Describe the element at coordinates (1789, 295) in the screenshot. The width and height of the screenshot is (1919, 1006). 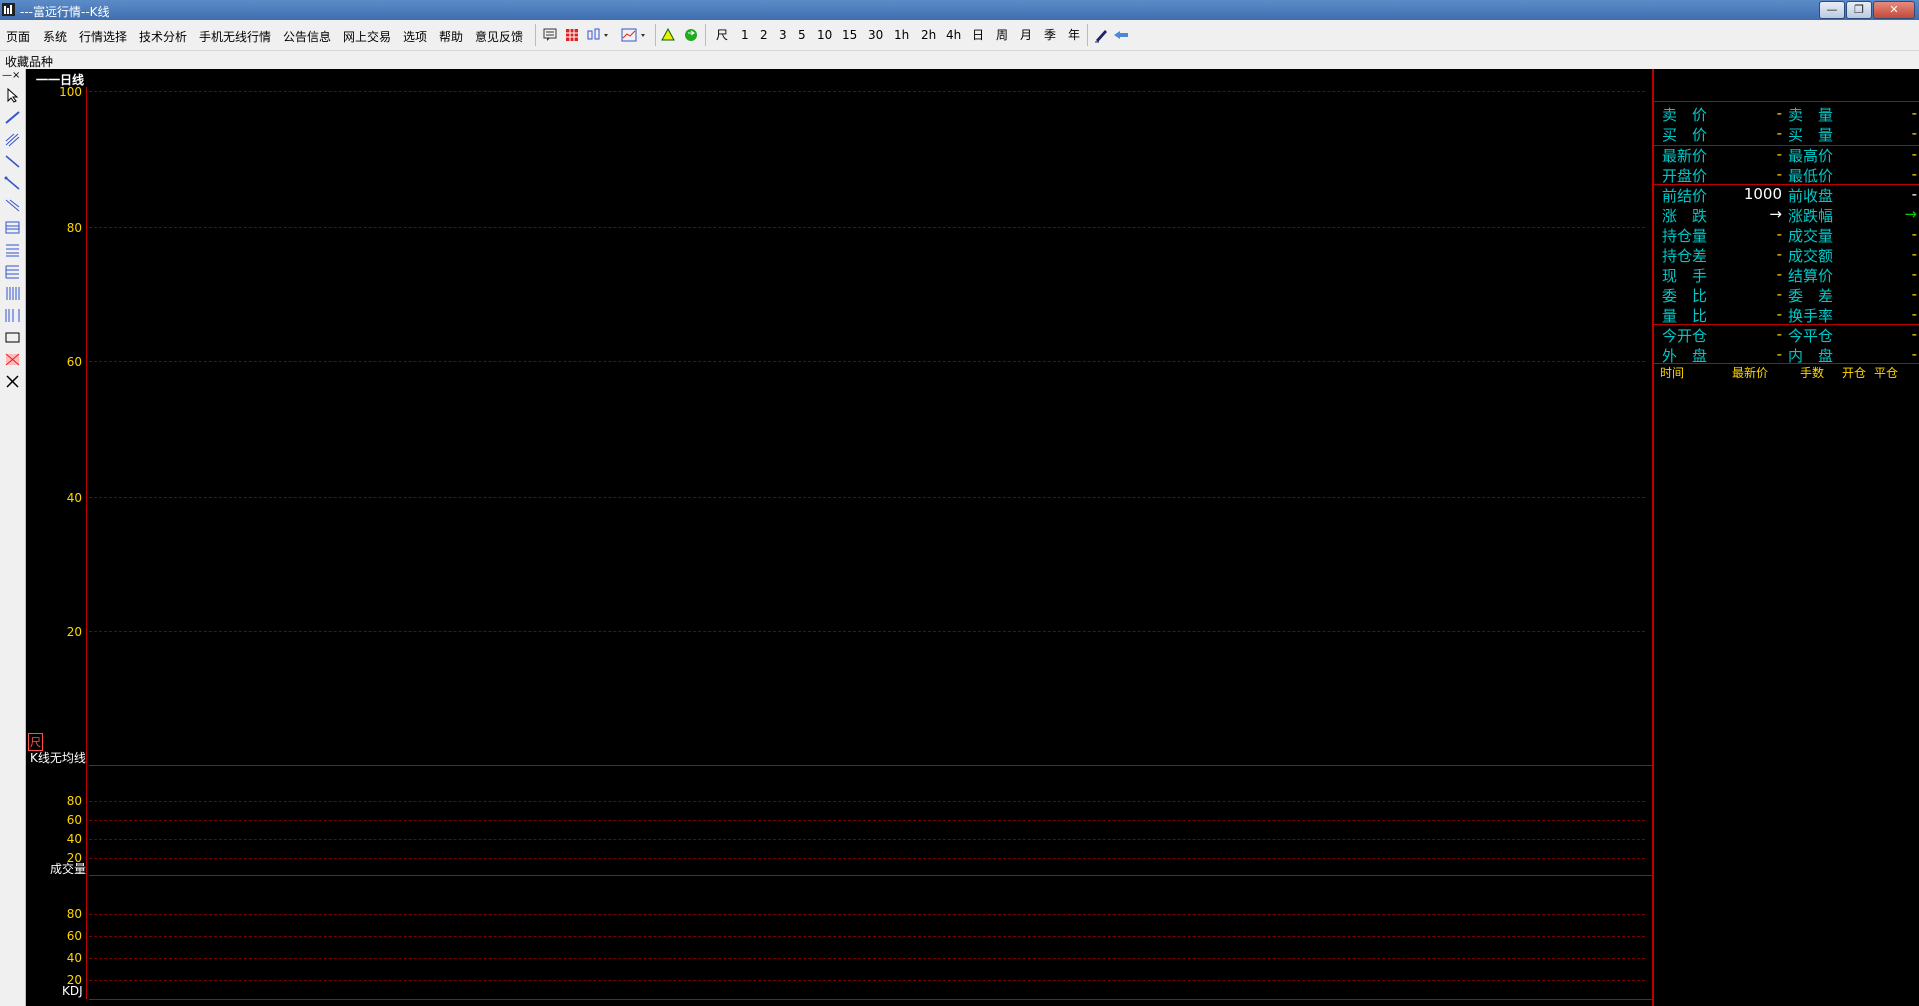
I see `quote-row: 委 比-委 差-` at that location.